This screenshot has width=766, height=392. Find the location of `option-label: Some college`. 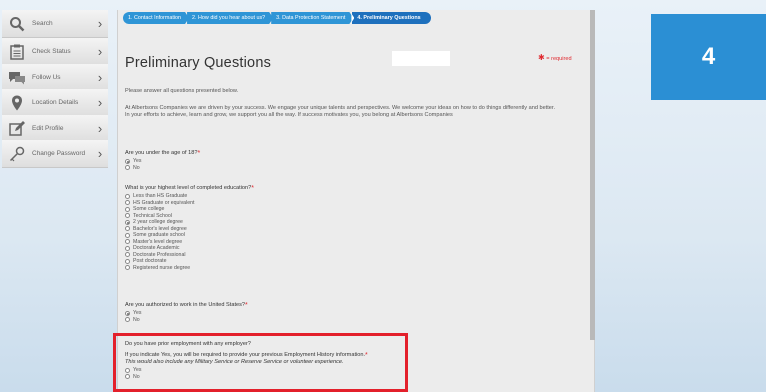

option-label: Some college is located at coordinates (149, 209).